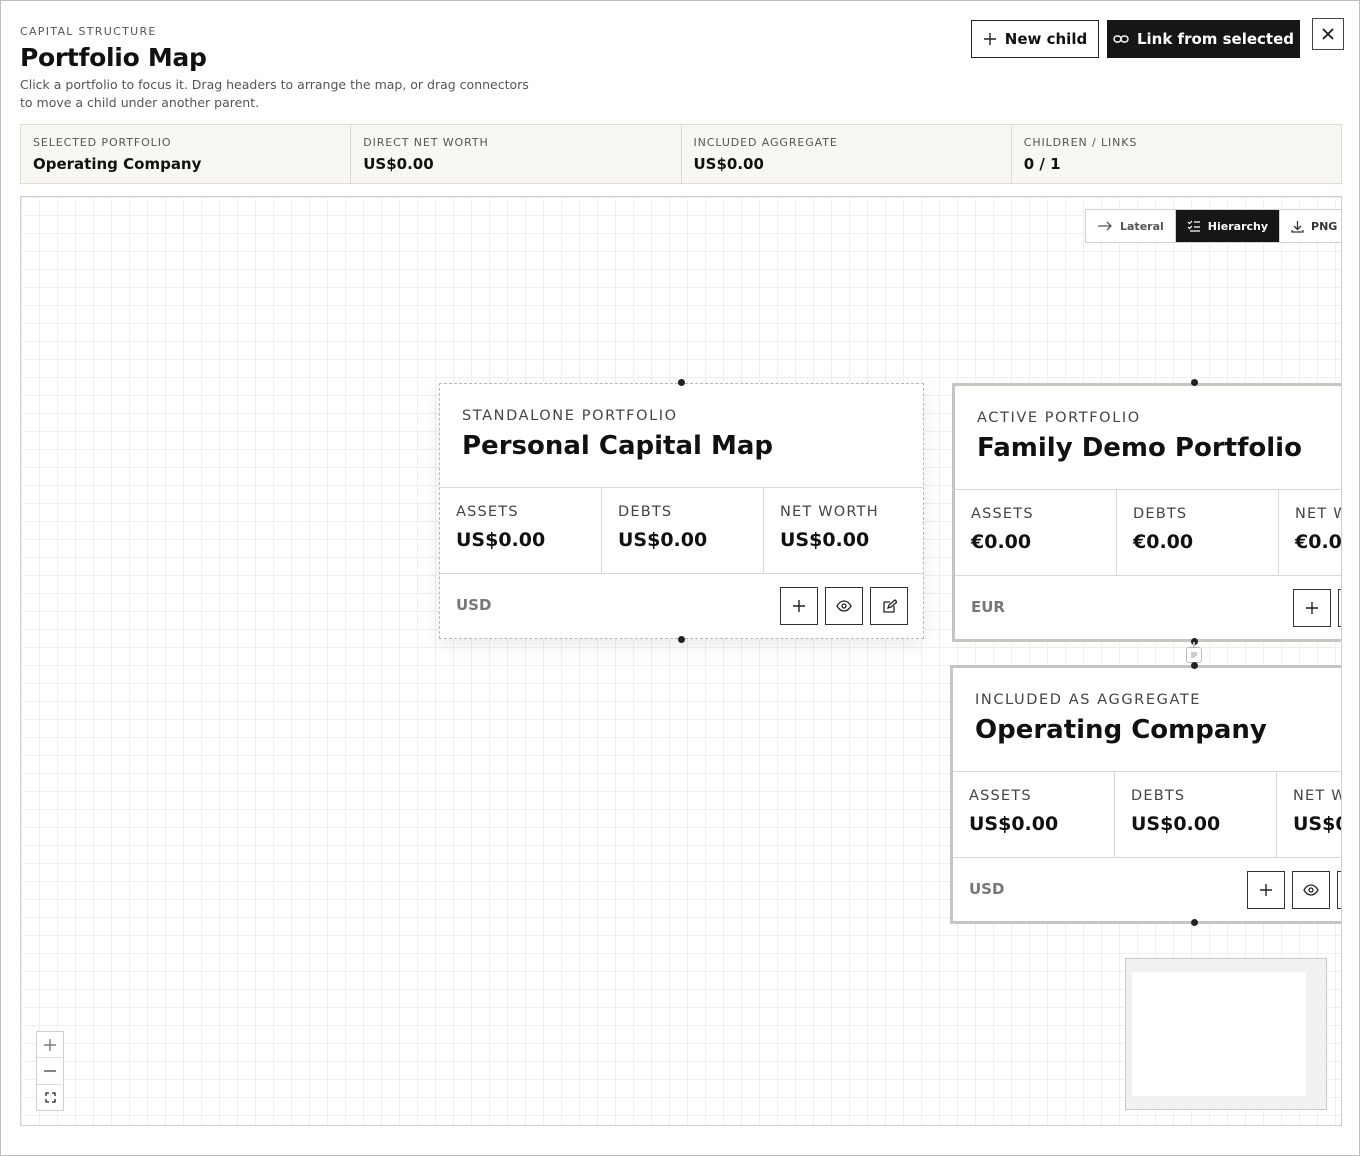  What do you see at coordinates (88, 31) in the screenshot?
I see `eyebrow: CAPITAL STRUCTURE` at bounding box center [88, 31].